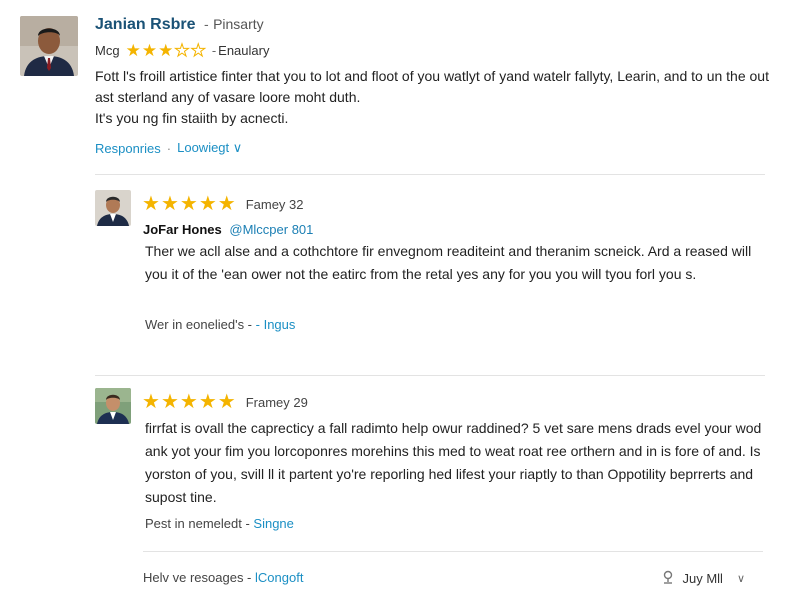 This screenshot has width=800, height=600. What do you see at coordinates (128, 148) in the screenshot?
I see `responses-link: Responries` at bounding box center [128, 148].